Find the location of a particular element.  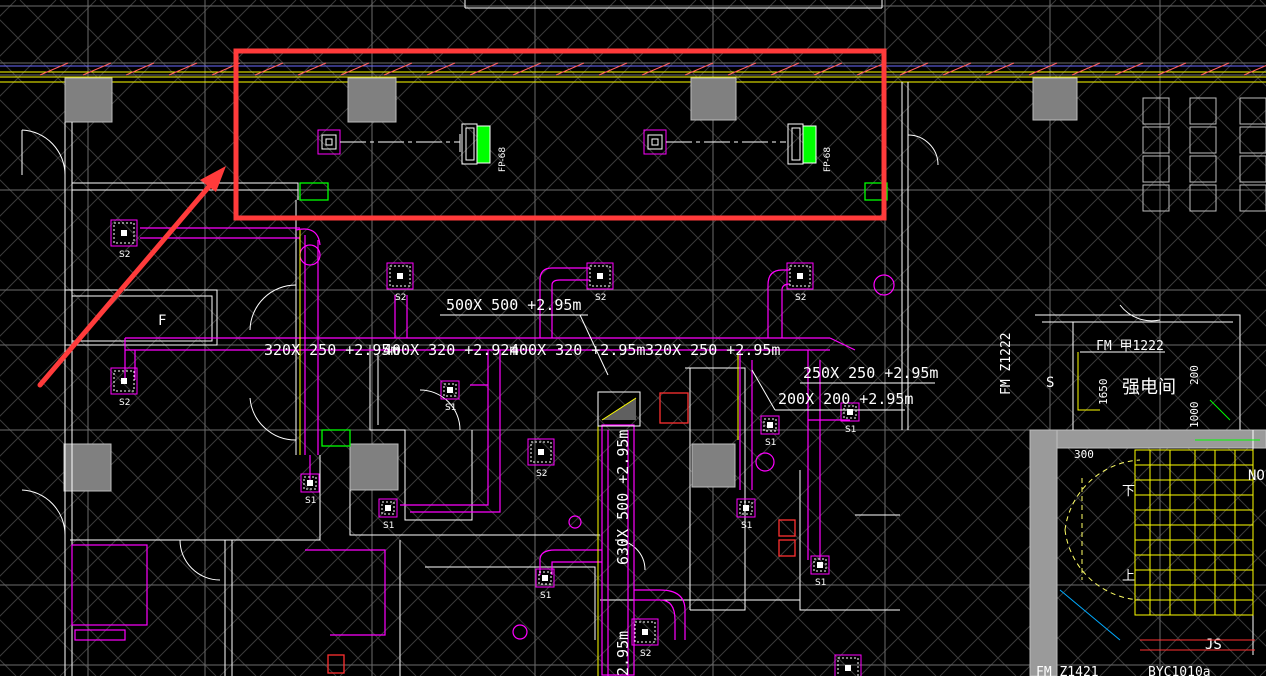

duct-label-d2: 320X 250 +2.95m is located at coordinates (331, 350).